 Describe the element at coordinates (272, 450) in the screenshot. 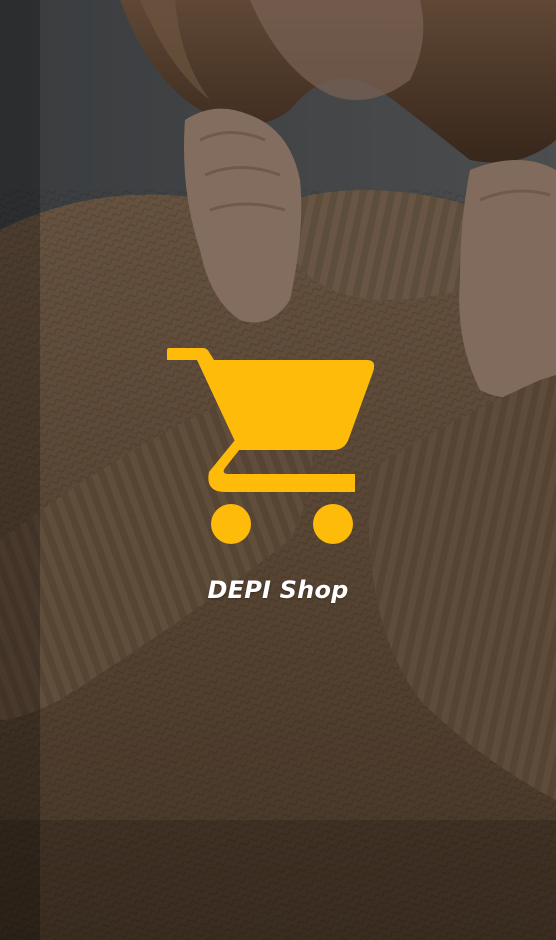

I see `shopping-cart-icon` at that location.